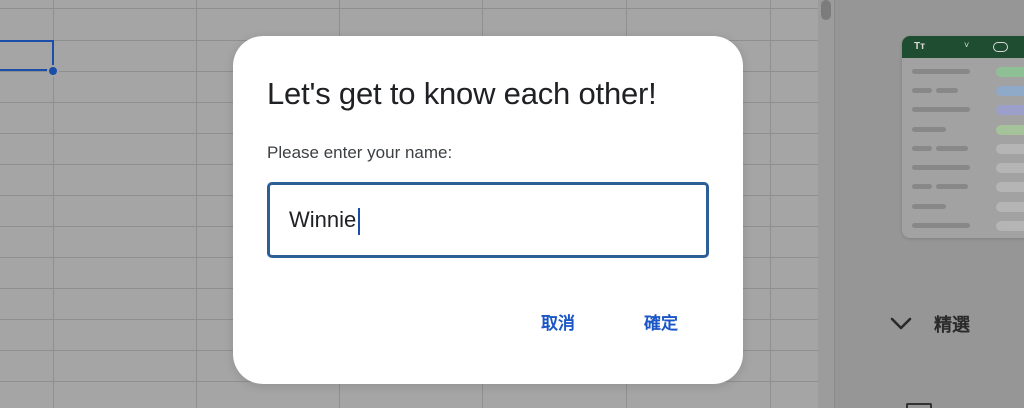 This screenshot has width=1024, height=408. I want to click on chip-icon, so click(1000, 47).